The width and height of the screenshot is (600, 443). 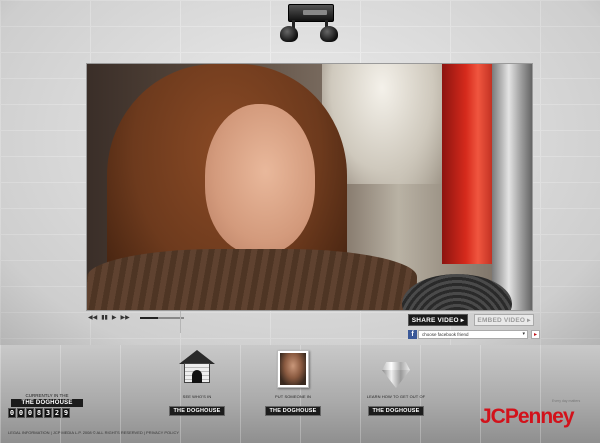 What do you see at coordinates (260, 179) in the screenshot?
I see `video-subject-face` at bounding box center [260, 179].